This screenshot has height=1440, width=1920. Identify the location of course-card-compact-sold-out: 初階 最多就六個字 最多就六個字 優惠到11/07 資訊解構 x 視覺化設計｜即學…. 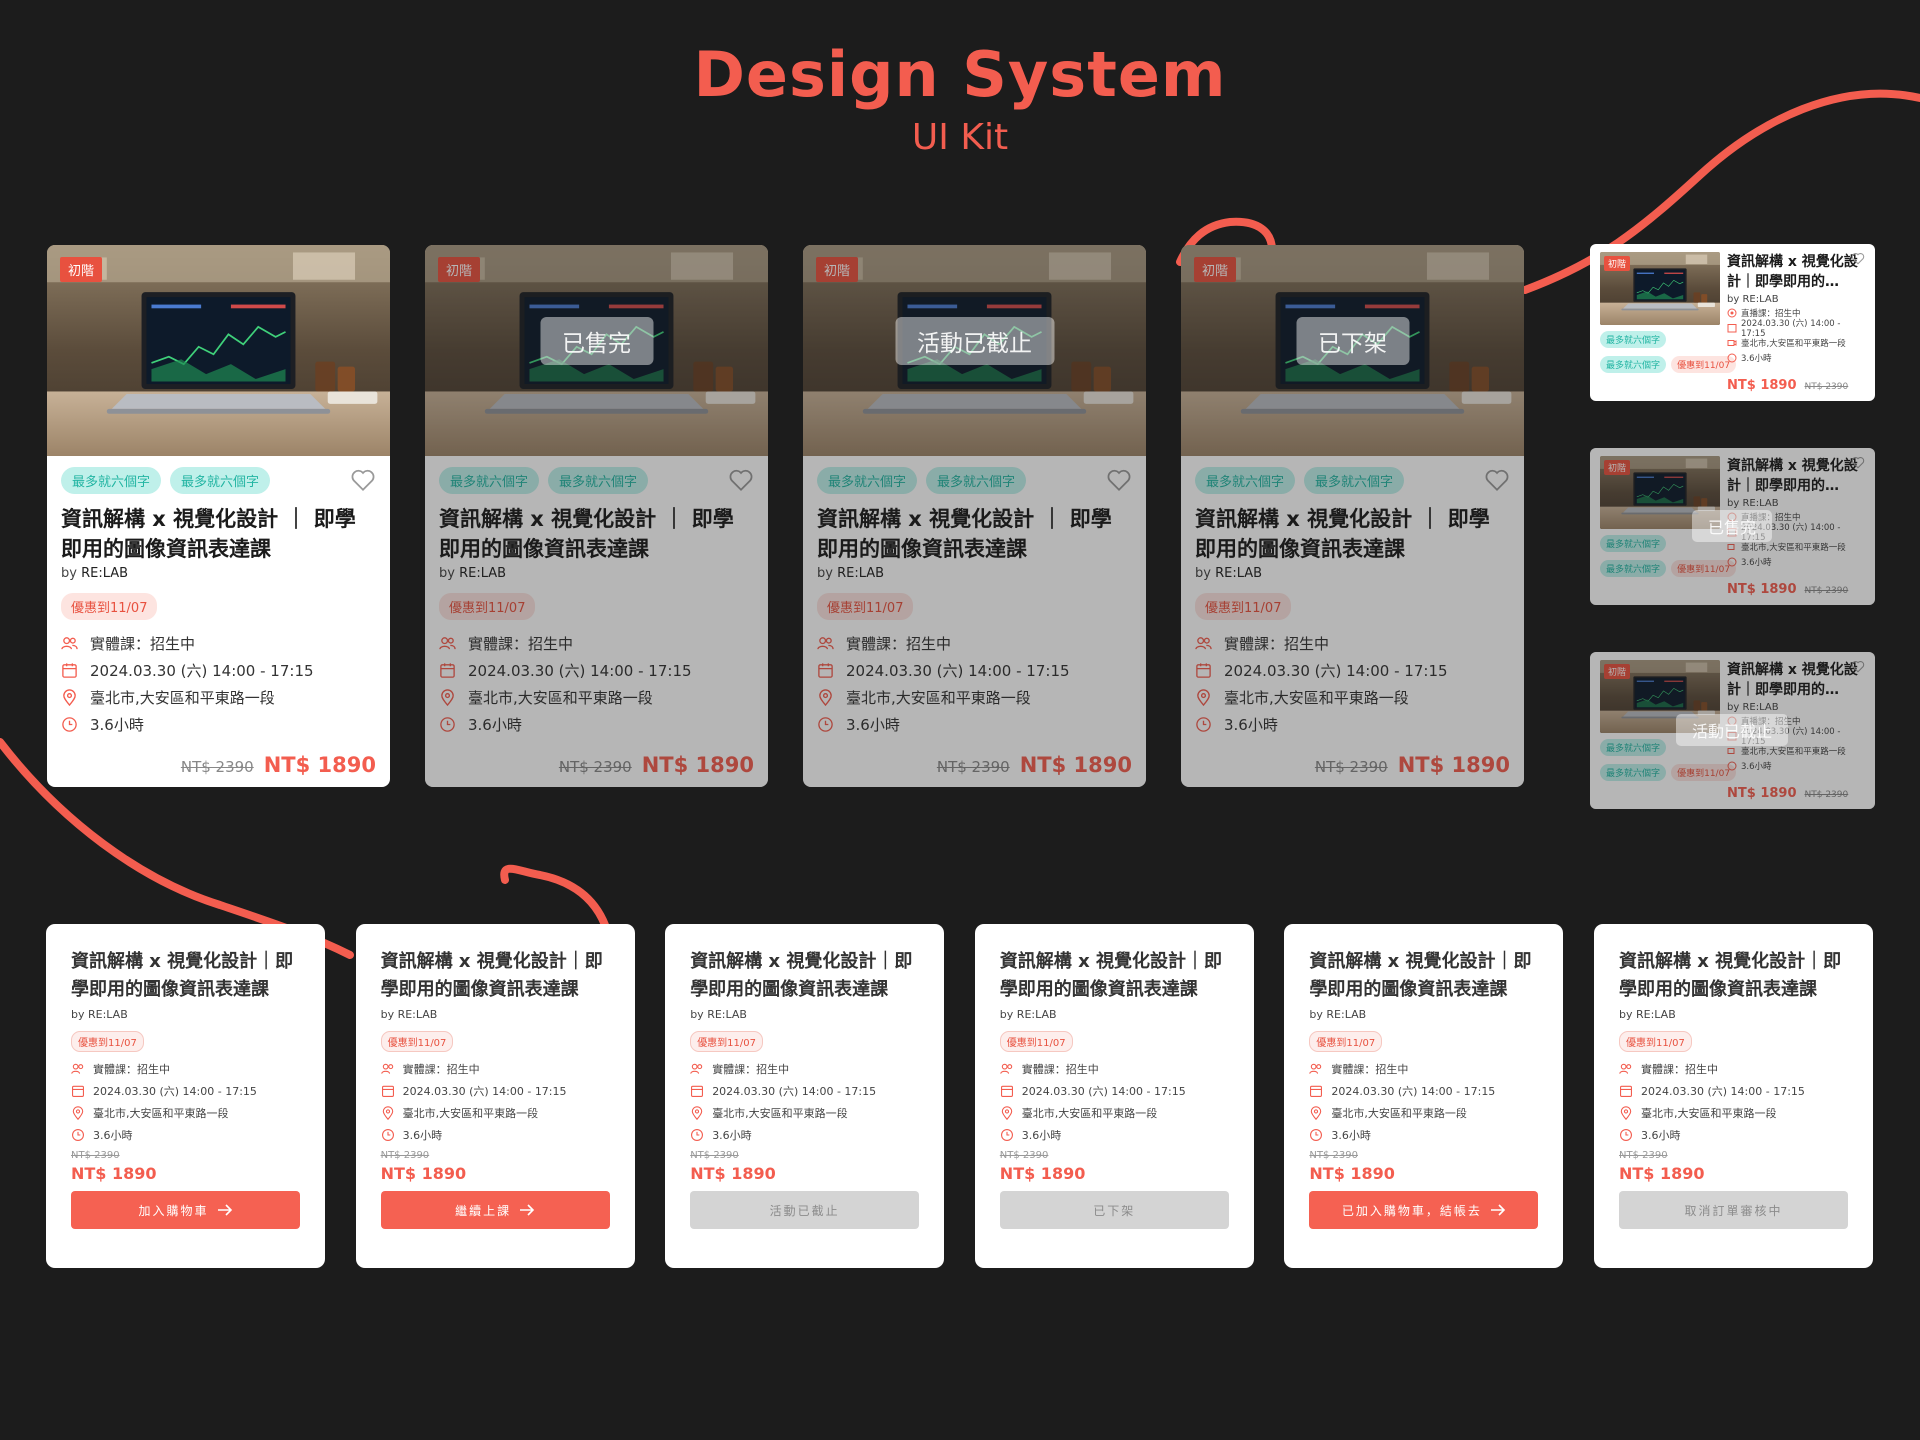
(1732, 526).